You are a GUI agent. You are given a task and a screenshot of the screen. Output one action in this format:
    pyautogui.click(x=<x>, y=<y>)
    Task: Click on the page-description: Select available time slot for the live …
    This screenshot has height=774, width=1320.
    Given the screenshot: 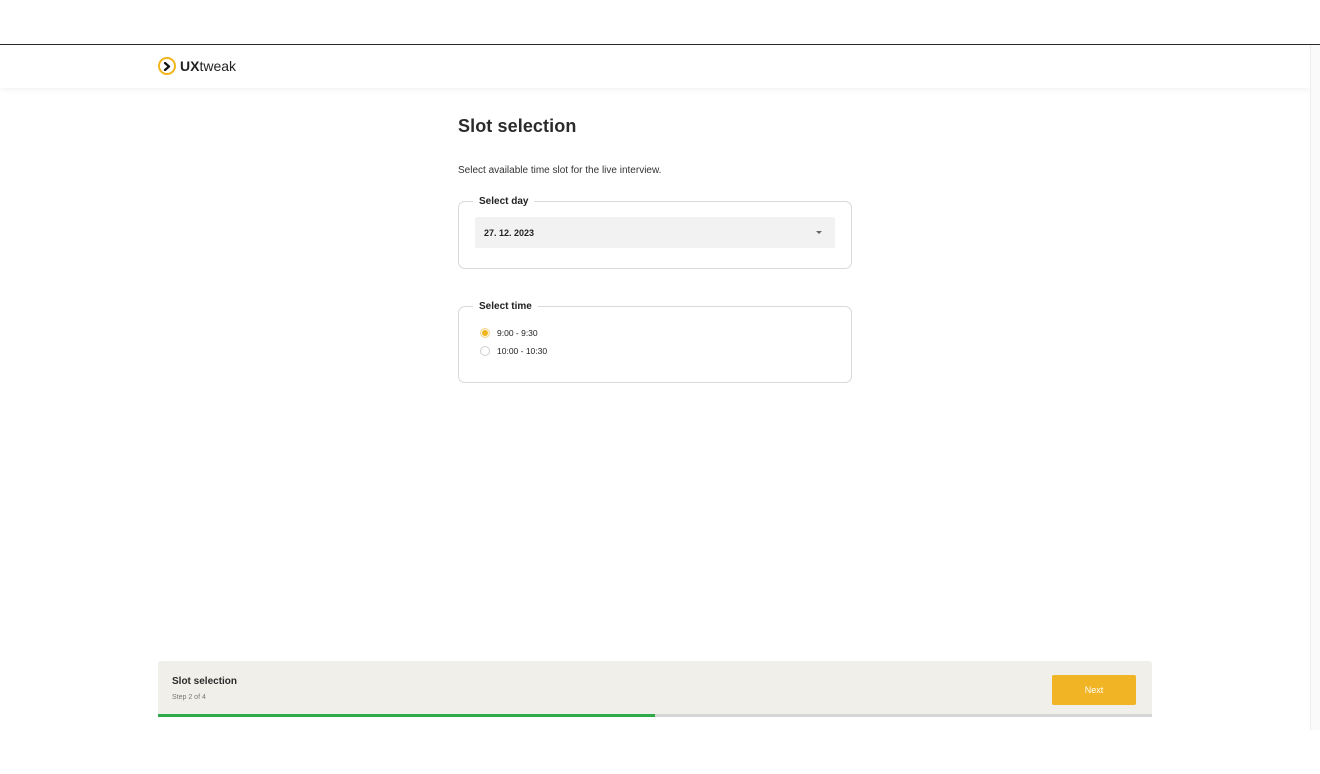 What is the action you would take?
    pyautogui.click(x=560, y=170)
    